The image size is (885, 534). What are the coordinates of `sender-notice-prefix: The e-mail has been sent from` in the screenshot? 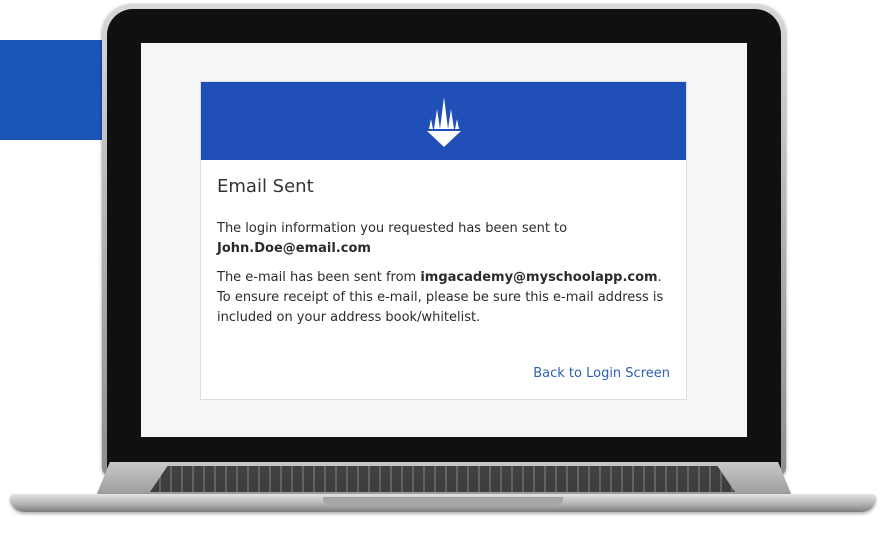 It's located at (319, 277).